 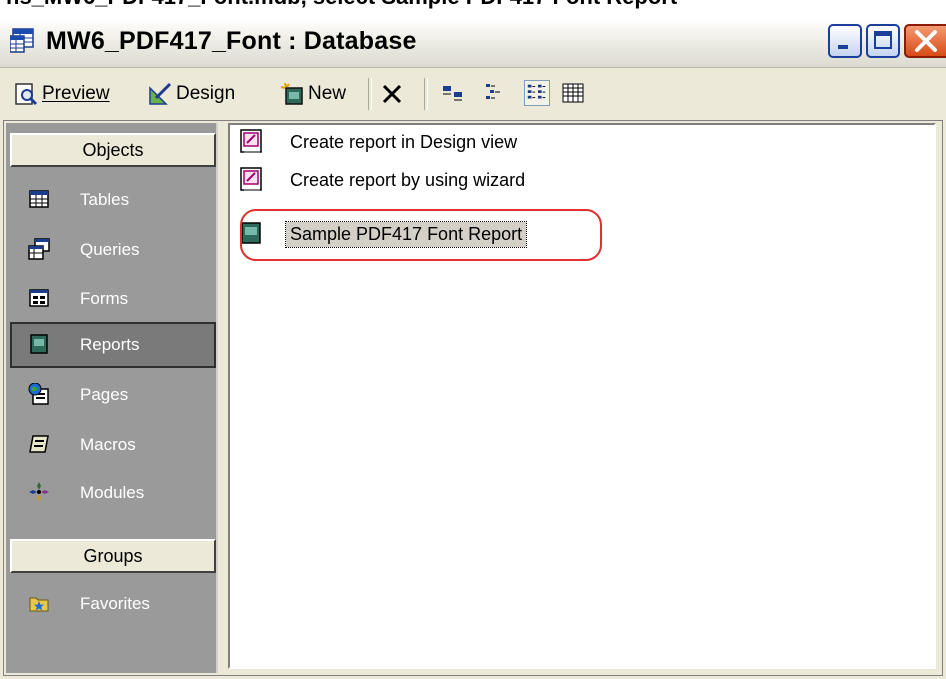 What do you see at coordinates (404, 141) in the screenshot?
I see `list-item-label: Create report in Design view` at bounding box center [404, 141].